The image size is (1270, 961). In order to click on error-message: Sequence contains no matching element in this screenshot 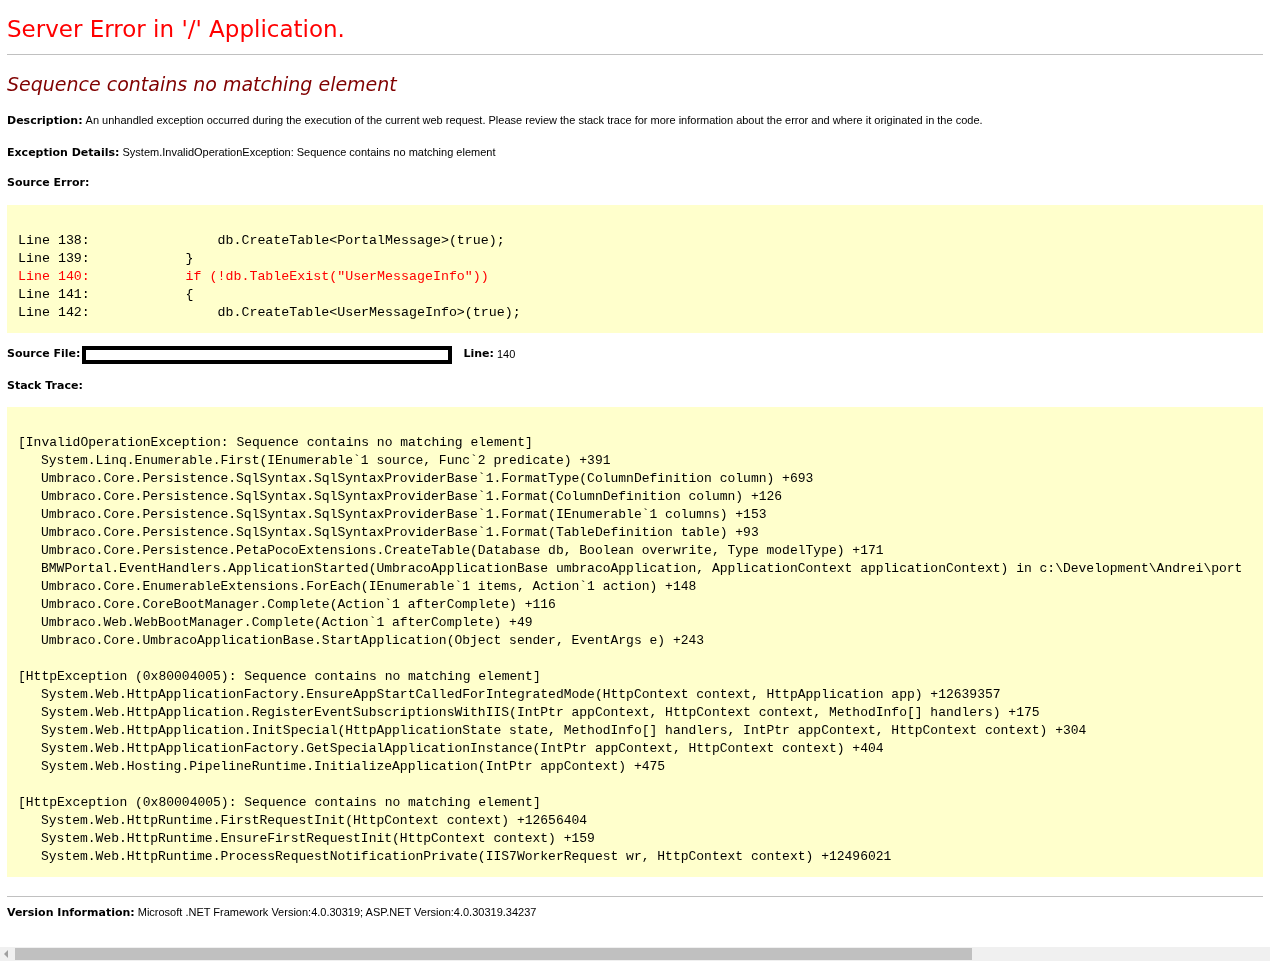, I will do `click(203, 84)`.